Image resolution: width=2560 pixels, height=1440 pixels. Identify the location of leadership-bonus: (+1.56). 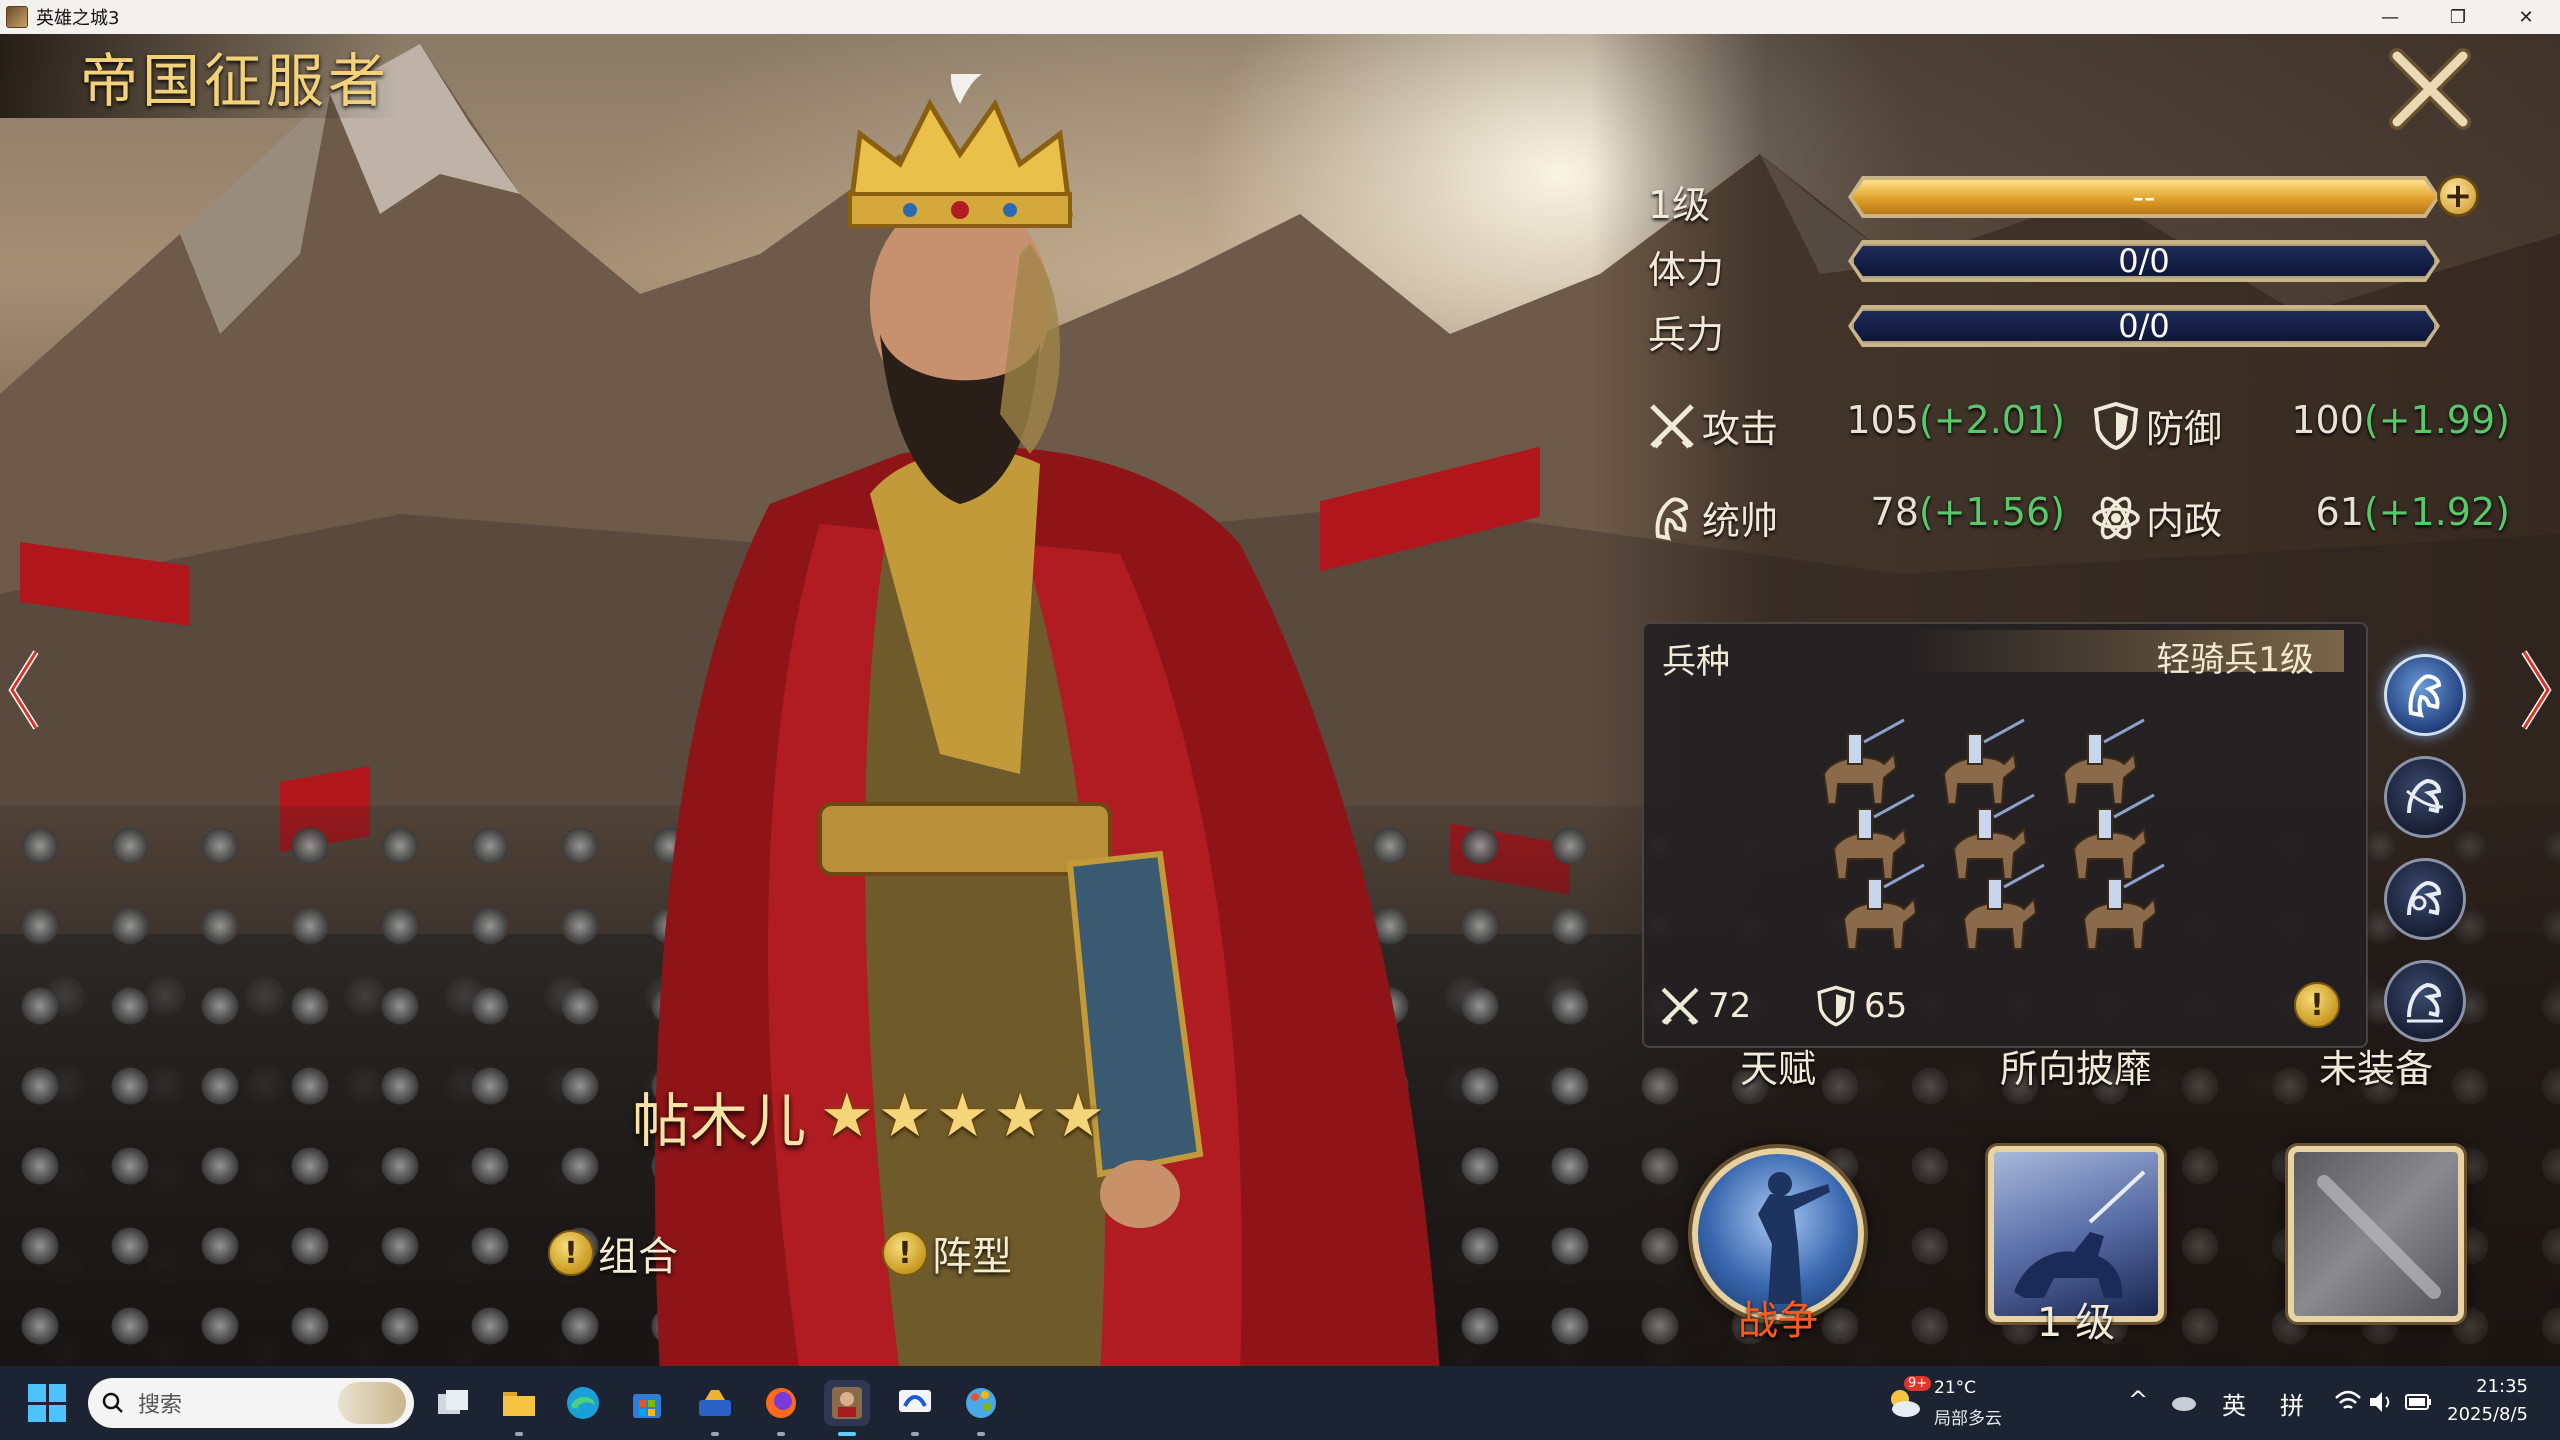
(1991, 512).